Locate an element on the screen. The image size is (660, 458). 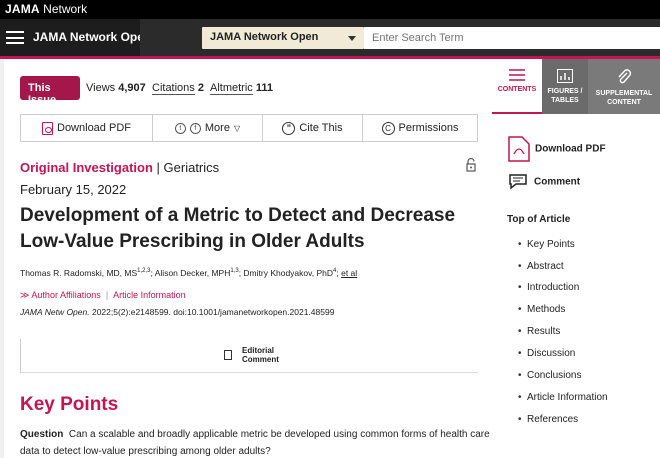
views-metric: Views 4,907 is located at coordinates (116, 88).